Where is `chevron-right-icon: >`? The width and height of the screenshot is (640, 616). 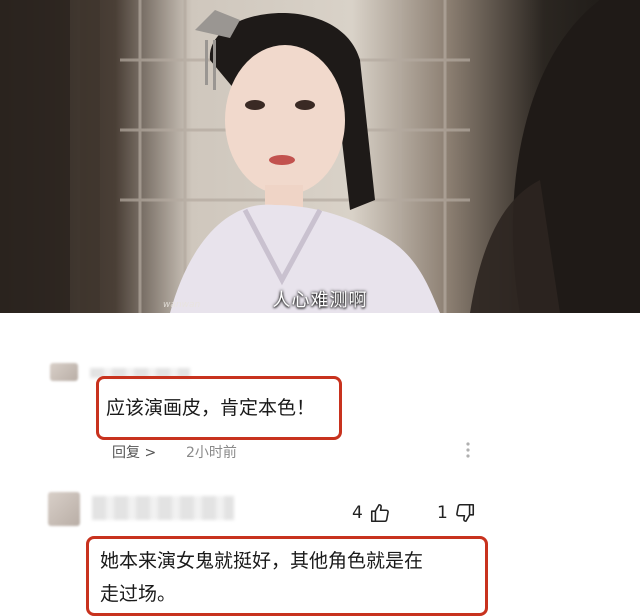 chevron-right-icon: > is located at coordinates (150, 453).